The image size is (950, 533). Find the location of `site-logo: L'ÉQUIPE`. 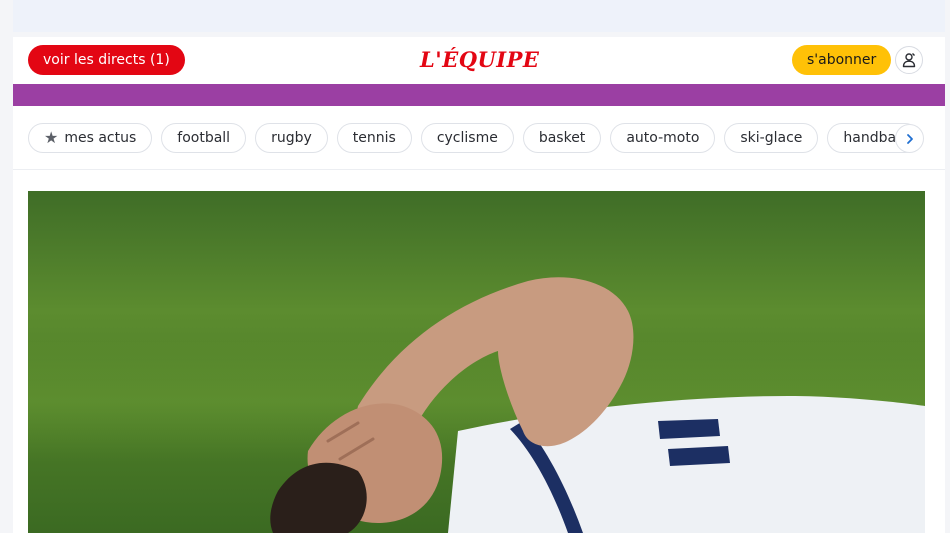

site-logo: L'ÉQUIPE is located at coordinates (479, 60).